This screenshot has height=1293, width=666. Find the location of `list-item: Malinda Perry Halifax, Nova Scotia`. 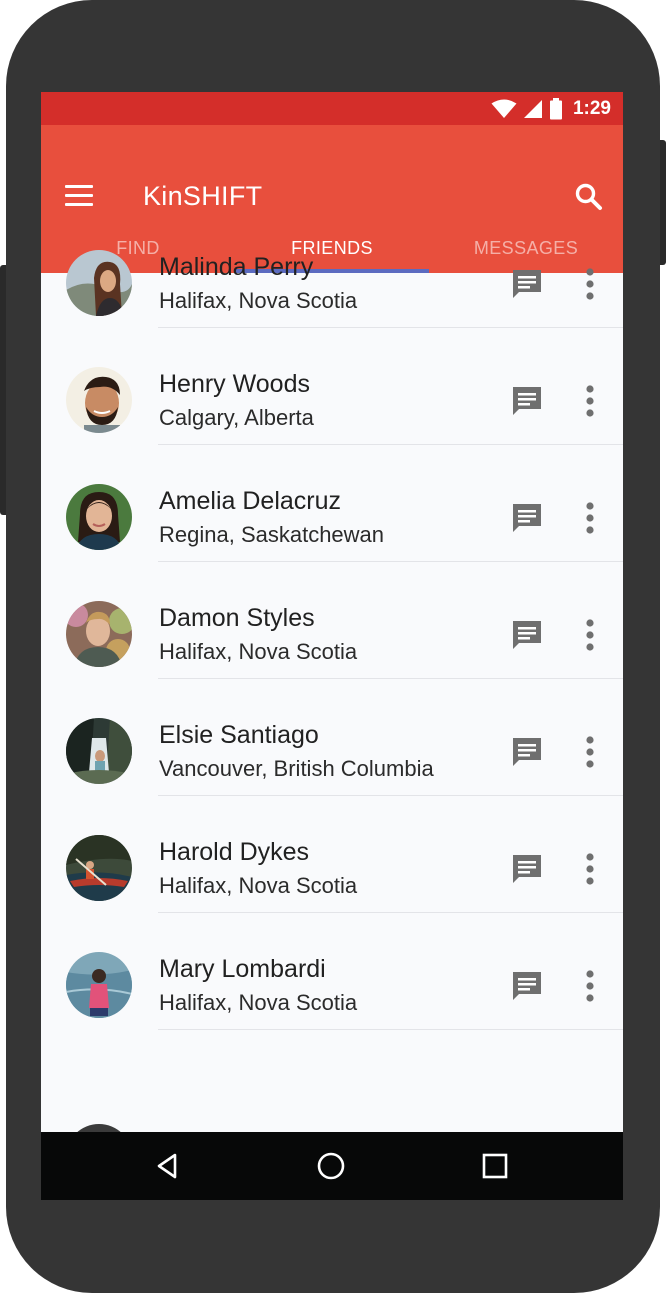

list-item: Malinda Perry Halifax, Nova Scotia is located at coordinates (332, 269).